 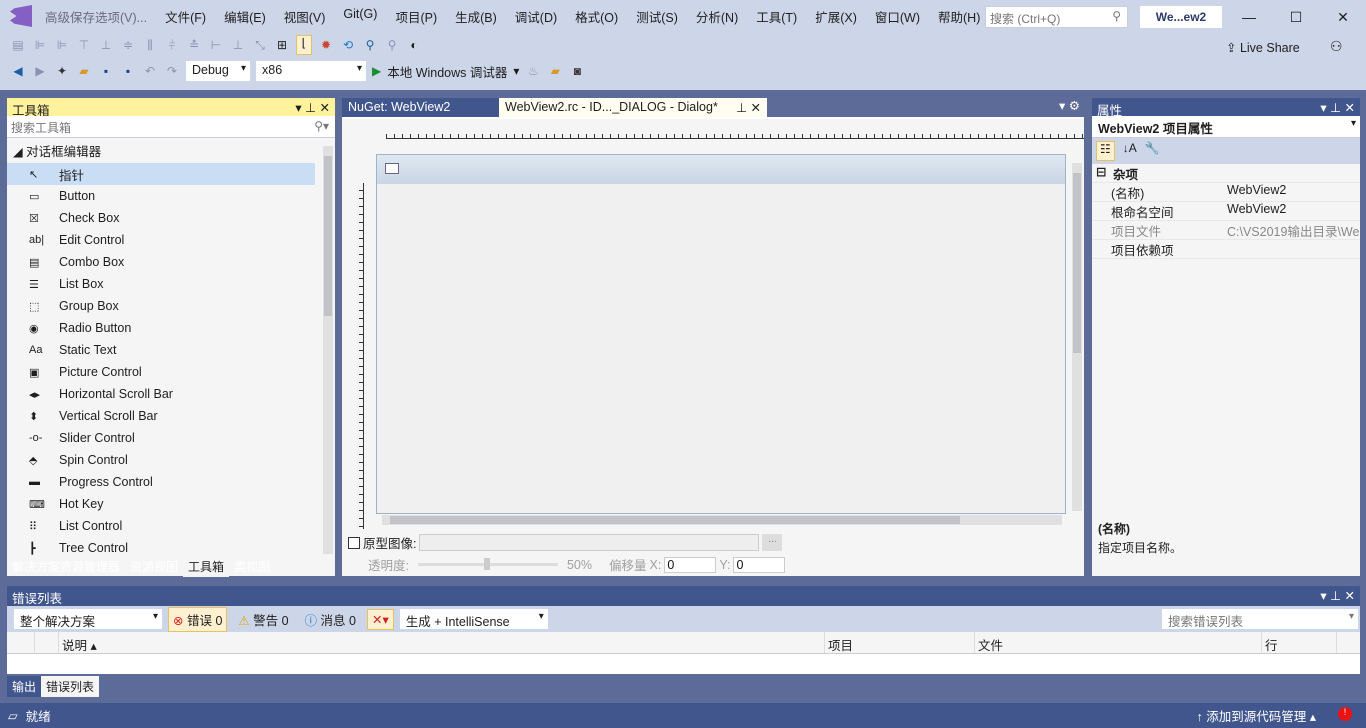 What do you see at coordinates (476, 16) in the screenshot?
I see `menu-item: 生成(B)` at bounding box center [476, 16].